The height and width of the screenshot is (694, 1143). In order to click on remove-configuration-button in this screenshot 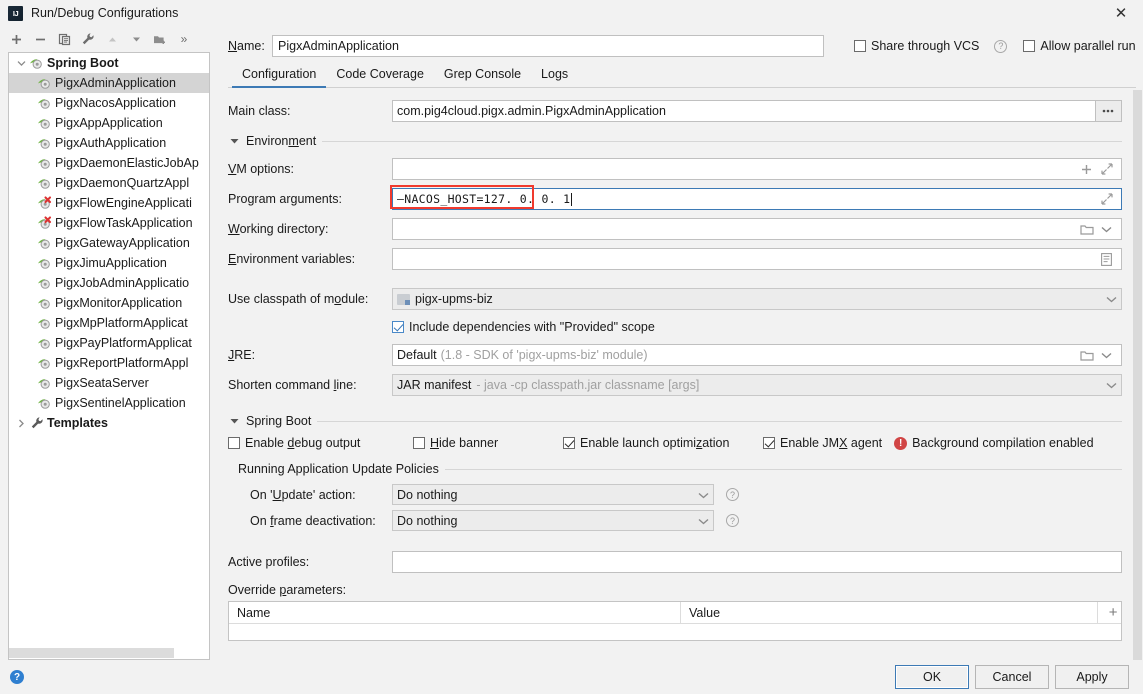, I will do `click(40, 39)`.